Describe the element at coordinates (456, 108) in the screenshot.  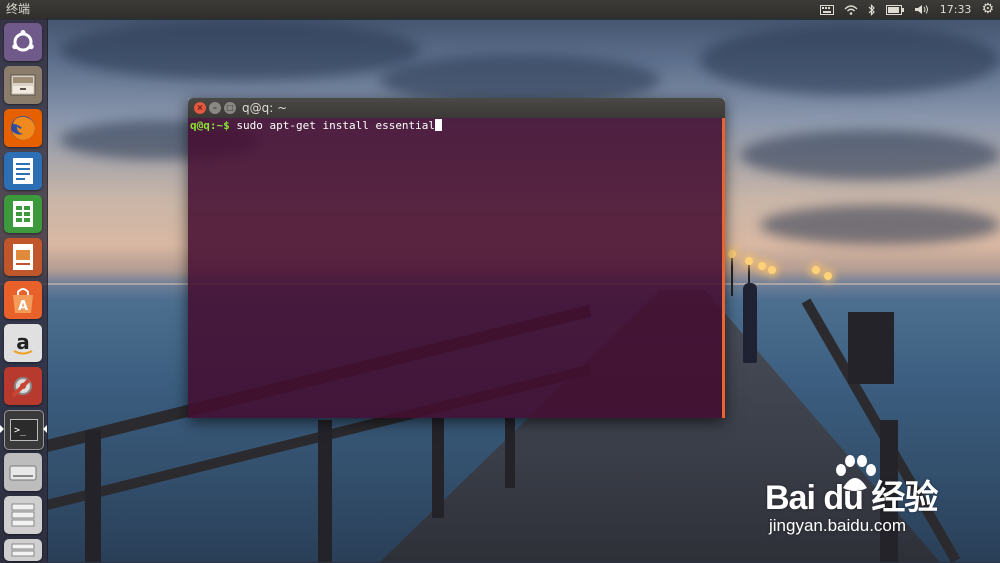
I see `terminal-titlebar: × – □ q@q: ~` at that location.